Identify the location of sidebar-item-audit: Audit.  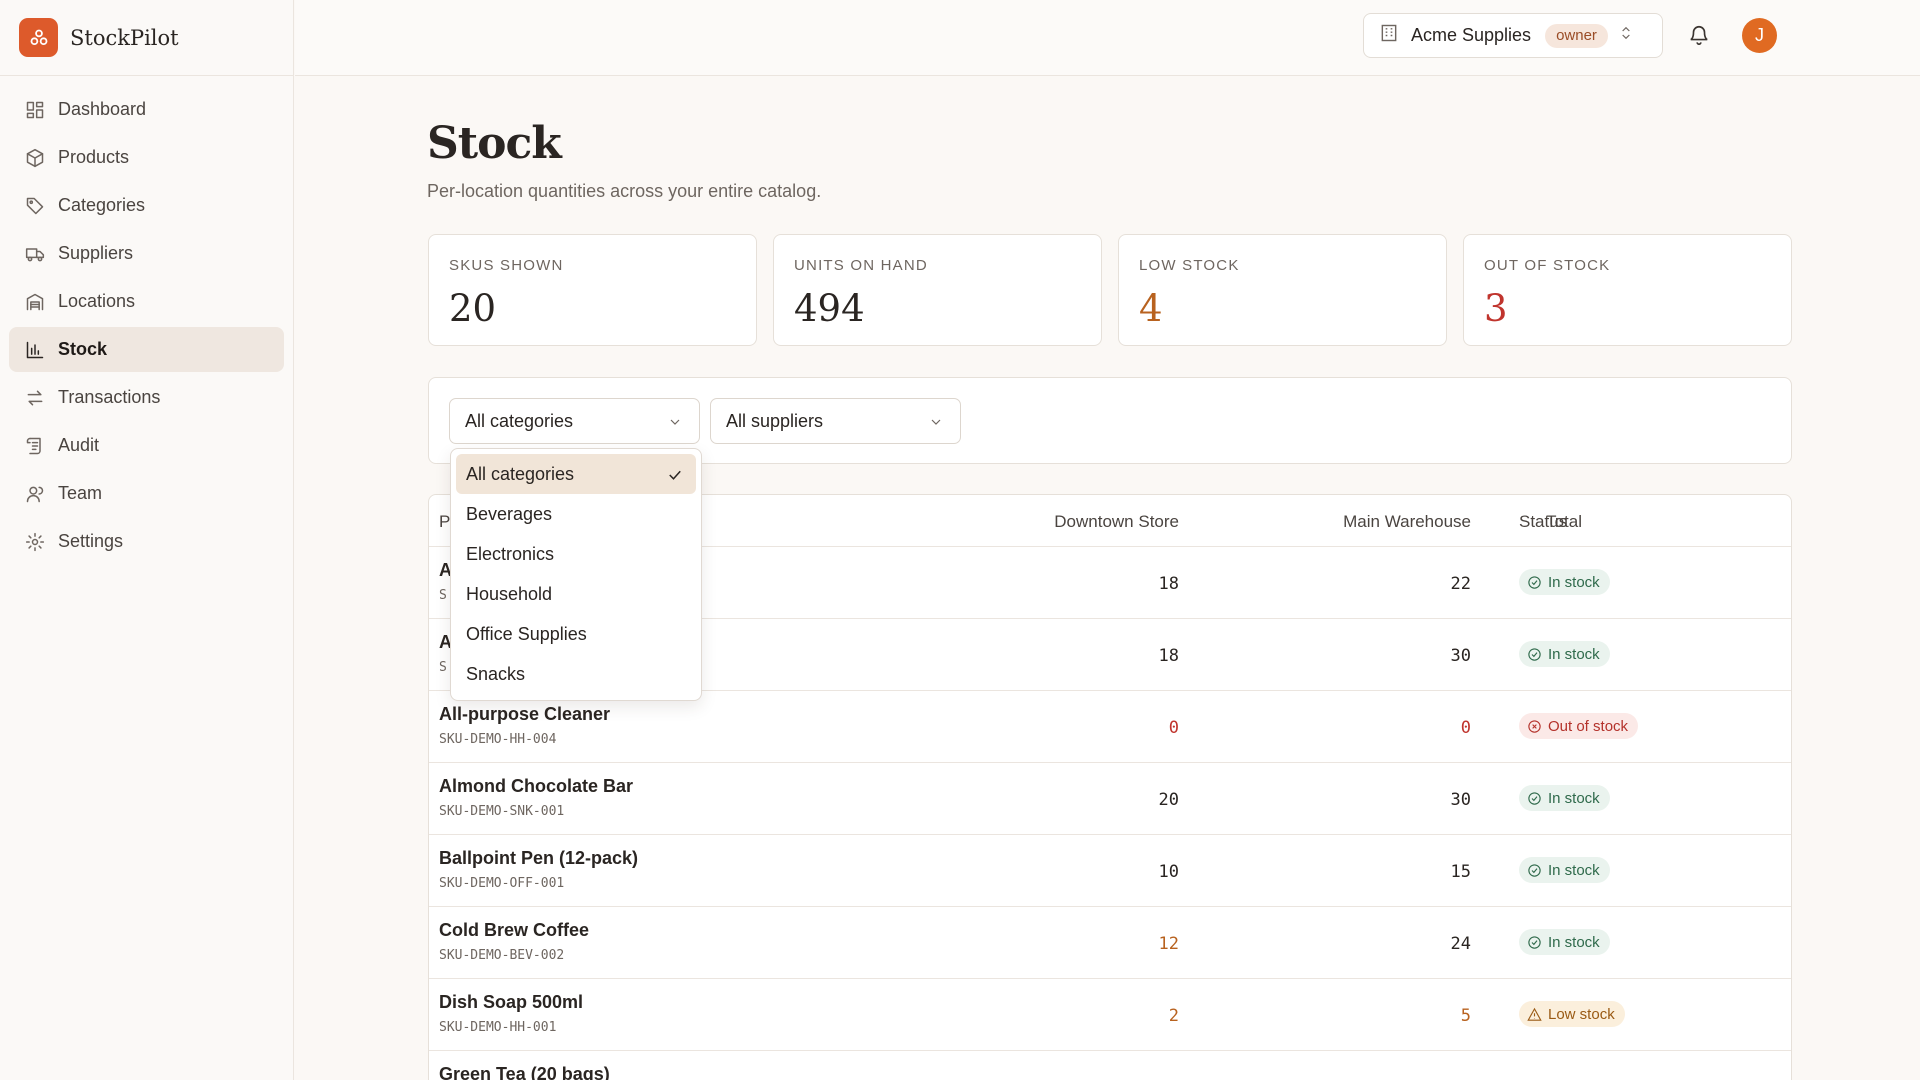
(146, 445).